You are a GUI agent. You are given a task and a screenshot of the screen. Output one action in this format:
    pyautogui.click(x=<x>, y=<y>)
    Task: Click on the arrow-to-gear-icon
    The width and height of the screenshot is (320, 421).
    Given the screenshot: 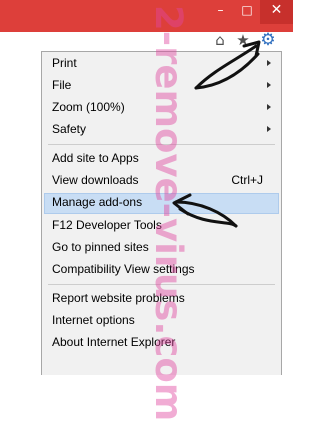 What is the action you would take?
    pyautogui.click(x=227, y=65)
    